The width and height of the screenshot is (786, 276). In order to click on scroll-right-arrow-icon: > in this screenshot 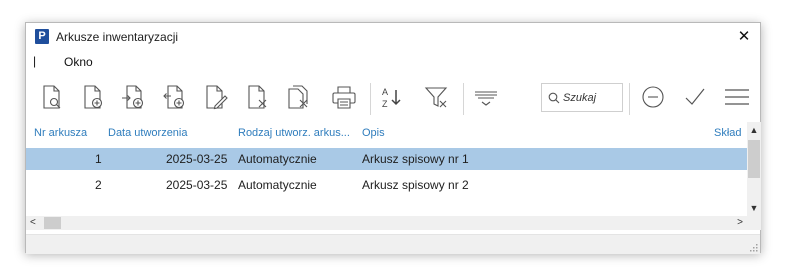, I will do `click(740, 223)`.